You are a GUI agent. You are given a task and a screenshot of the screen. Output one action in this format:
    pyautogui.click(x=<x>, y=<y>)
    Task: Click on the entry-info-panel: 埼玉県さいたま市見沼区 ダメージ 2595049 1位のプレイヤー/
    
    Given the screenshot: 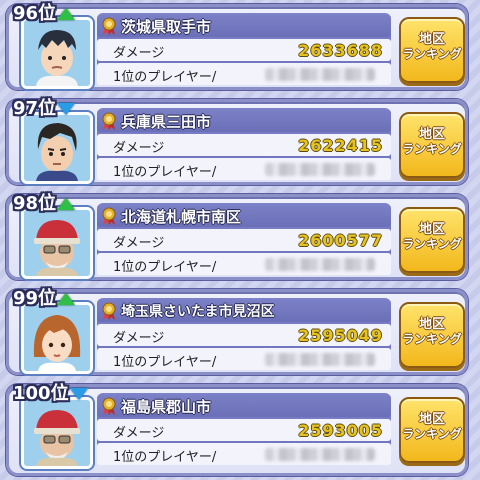 What is the action you would take?
    pyautogui.click(x=244, y=334)
    